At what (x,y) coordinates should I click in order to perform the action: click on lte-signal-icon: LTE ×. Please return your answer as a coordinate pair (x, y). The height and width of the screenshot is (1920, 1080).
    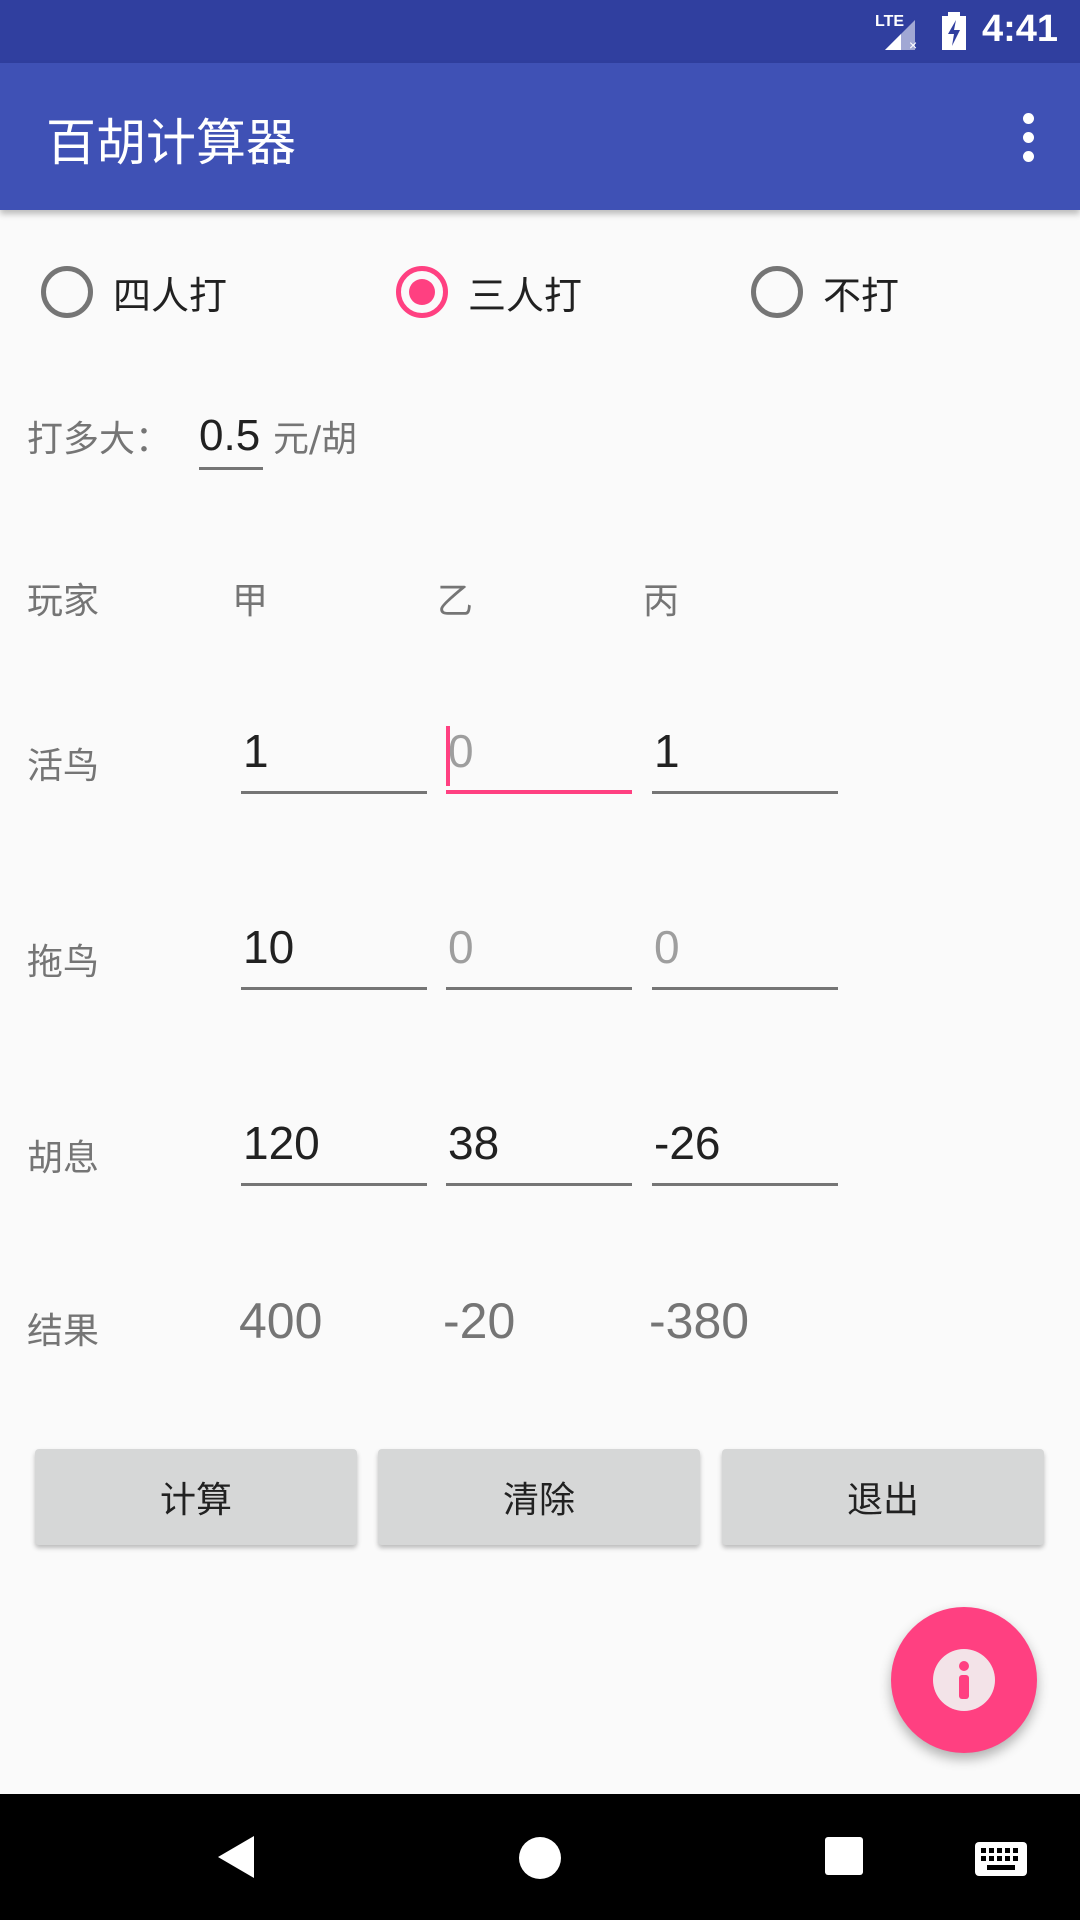
    Looking at the image, I should click on (896, 32).